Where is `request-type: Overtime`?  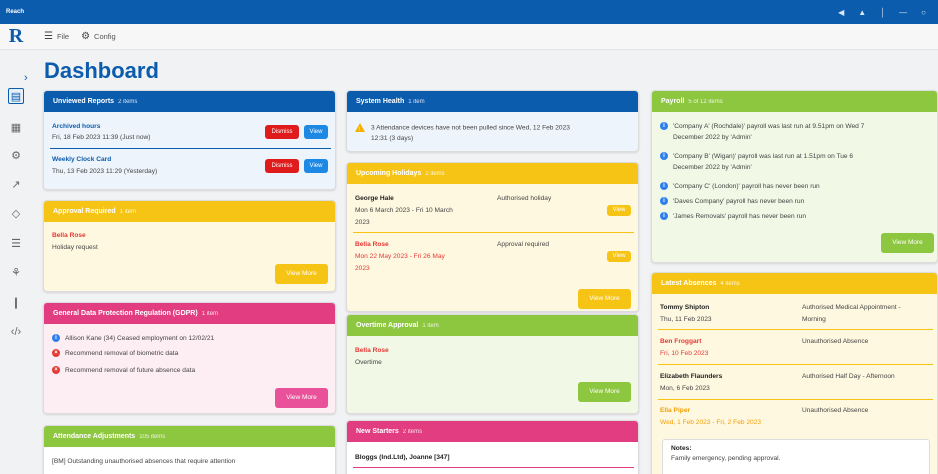 request-type: Overtime is located at coordinates (368, 362).